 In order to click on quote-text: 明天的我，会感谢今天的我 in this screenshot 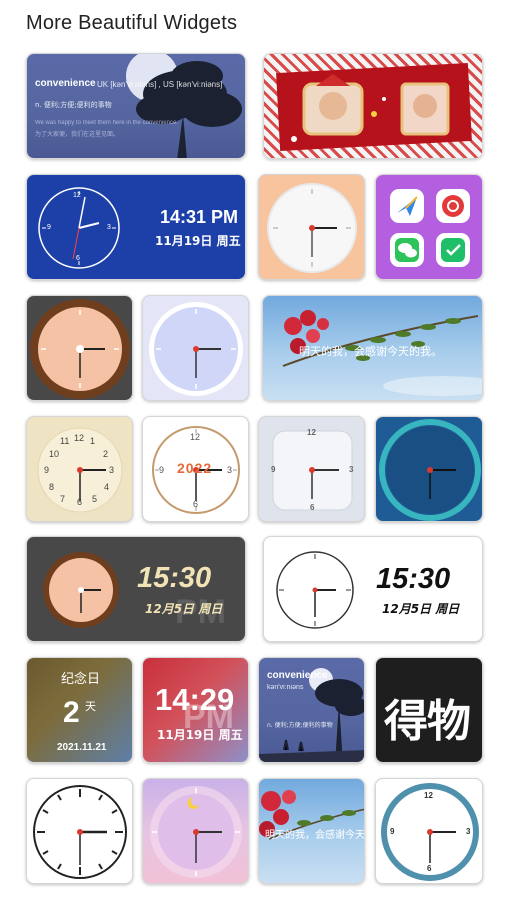, I will do `click(315, 835)`.